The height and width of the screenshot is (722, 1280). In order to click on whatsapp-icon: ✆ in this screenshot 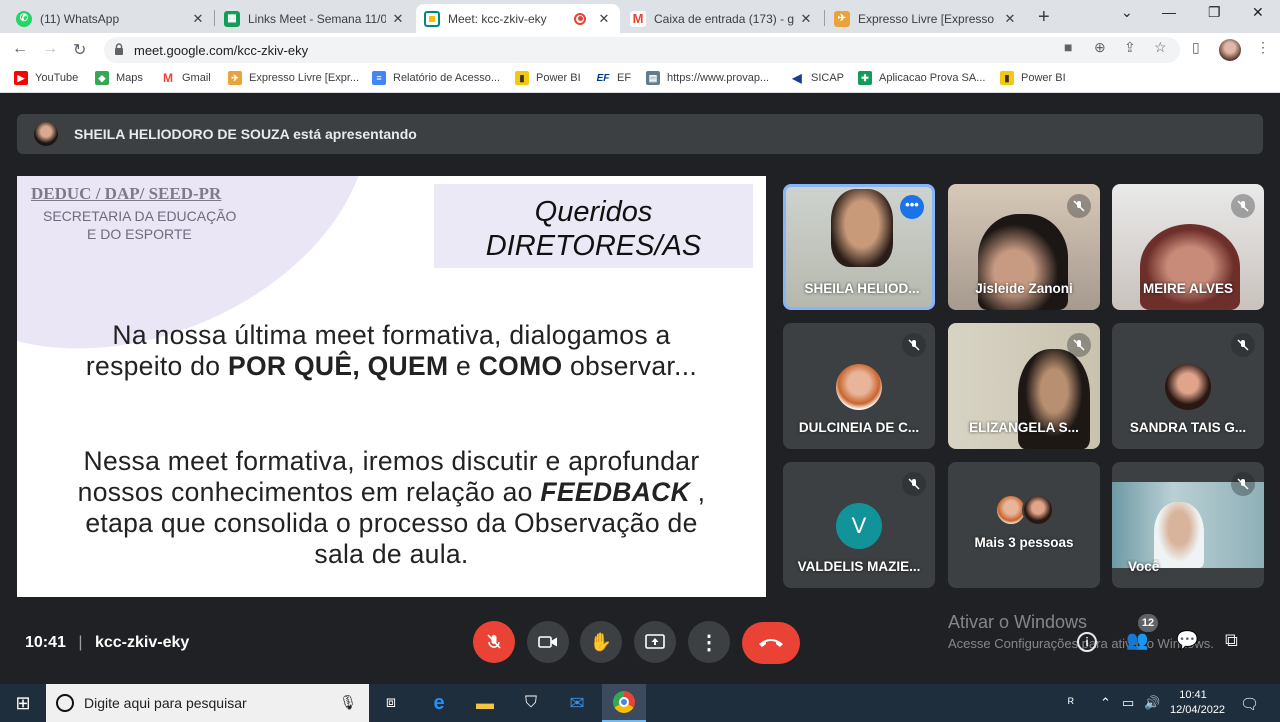, I will do `click(24, 18)`.